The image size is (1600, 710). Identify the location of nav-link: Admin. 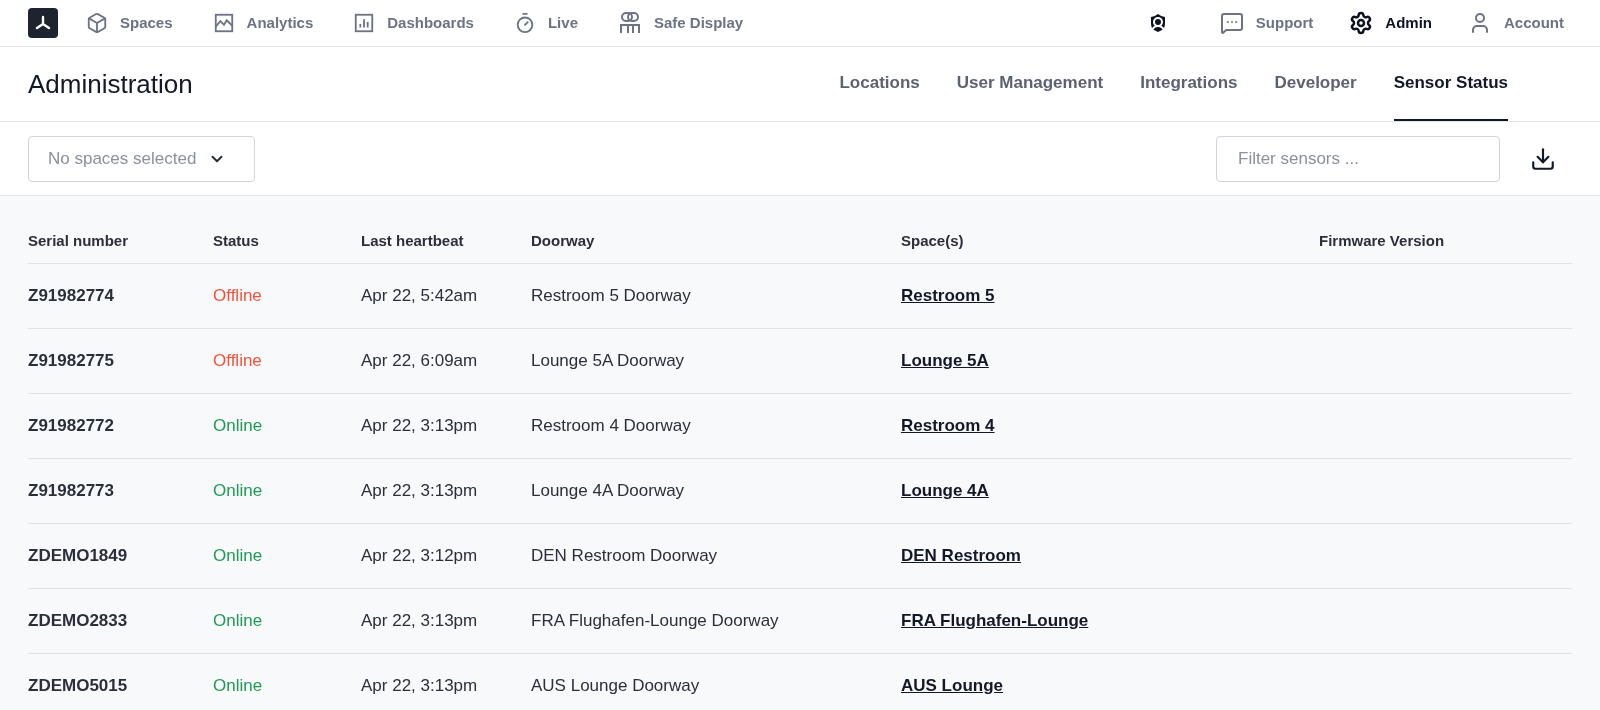
(1390, 23).